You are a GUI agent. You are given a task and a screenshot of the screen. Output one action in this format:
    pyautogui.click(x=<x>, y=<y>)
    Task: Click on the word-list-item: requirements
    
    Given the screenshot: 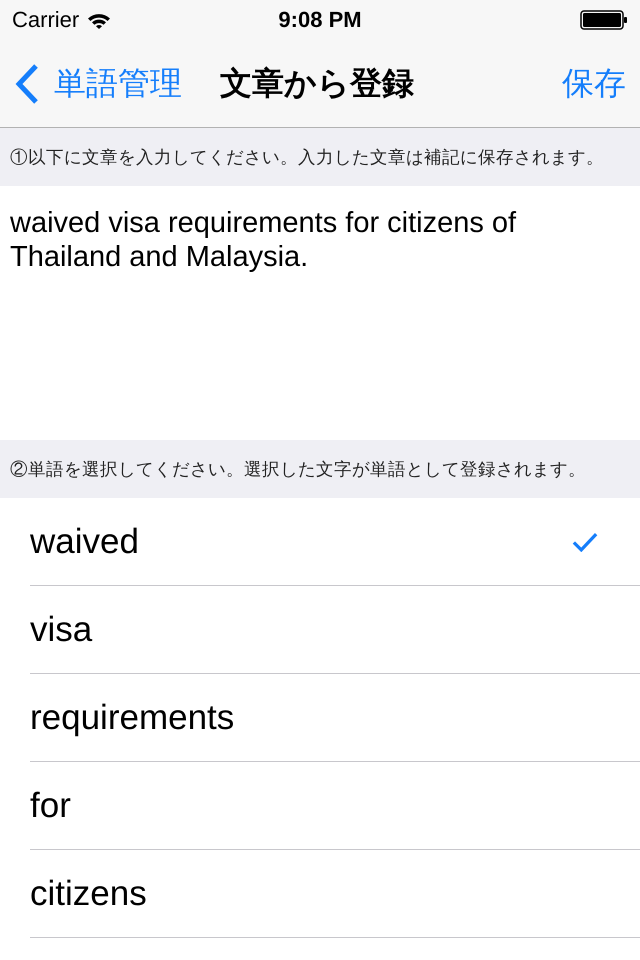 What is the action you would take?
    pyautogui.click(x=335, y=718)
    